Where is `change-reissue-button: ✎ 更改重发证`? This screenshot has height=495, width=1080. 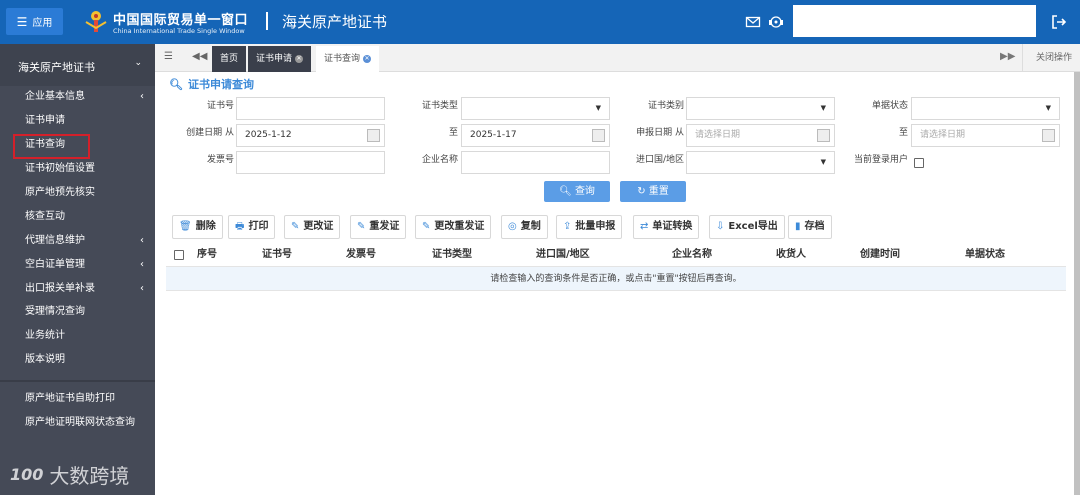
change-reissue-button: ✎ 更改重发证 is located at coordinates (453, 227).